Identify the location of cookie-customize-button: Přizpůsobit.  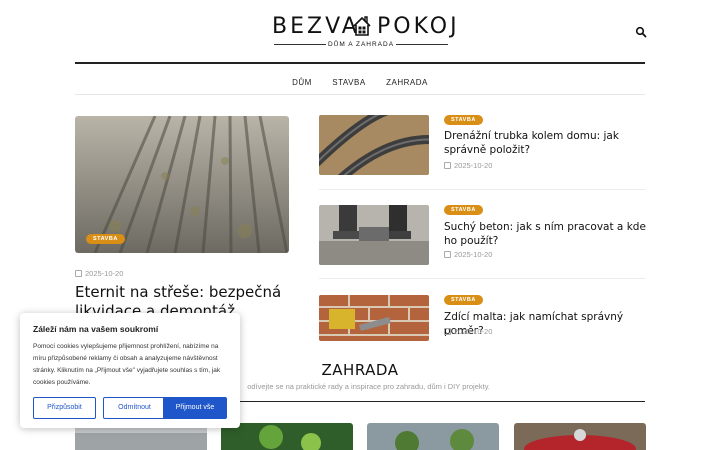
(64, 408).